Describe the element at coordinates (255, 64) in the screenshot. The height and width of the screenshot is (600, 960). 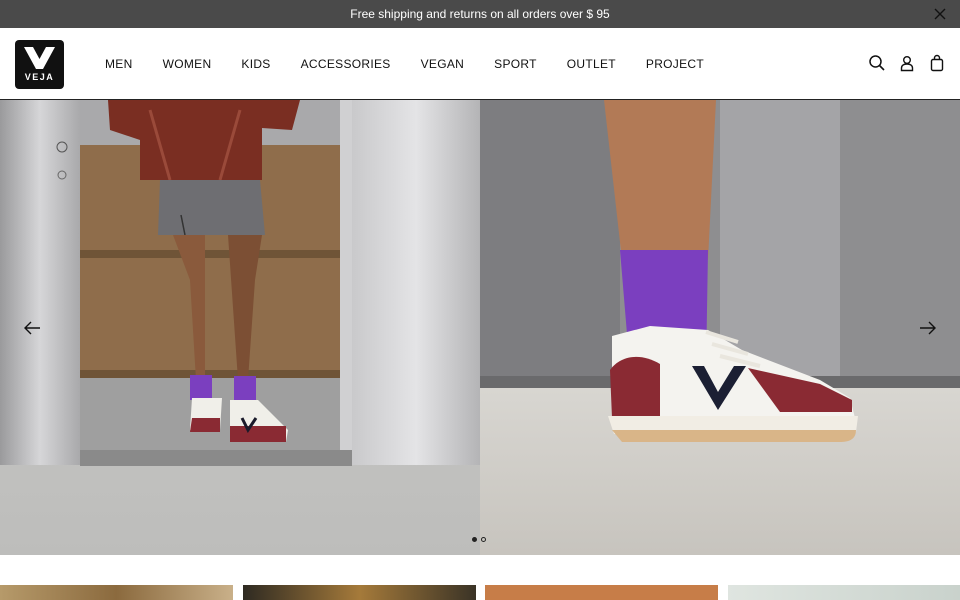
I see `nav-item-kids: KIDS` at that location.